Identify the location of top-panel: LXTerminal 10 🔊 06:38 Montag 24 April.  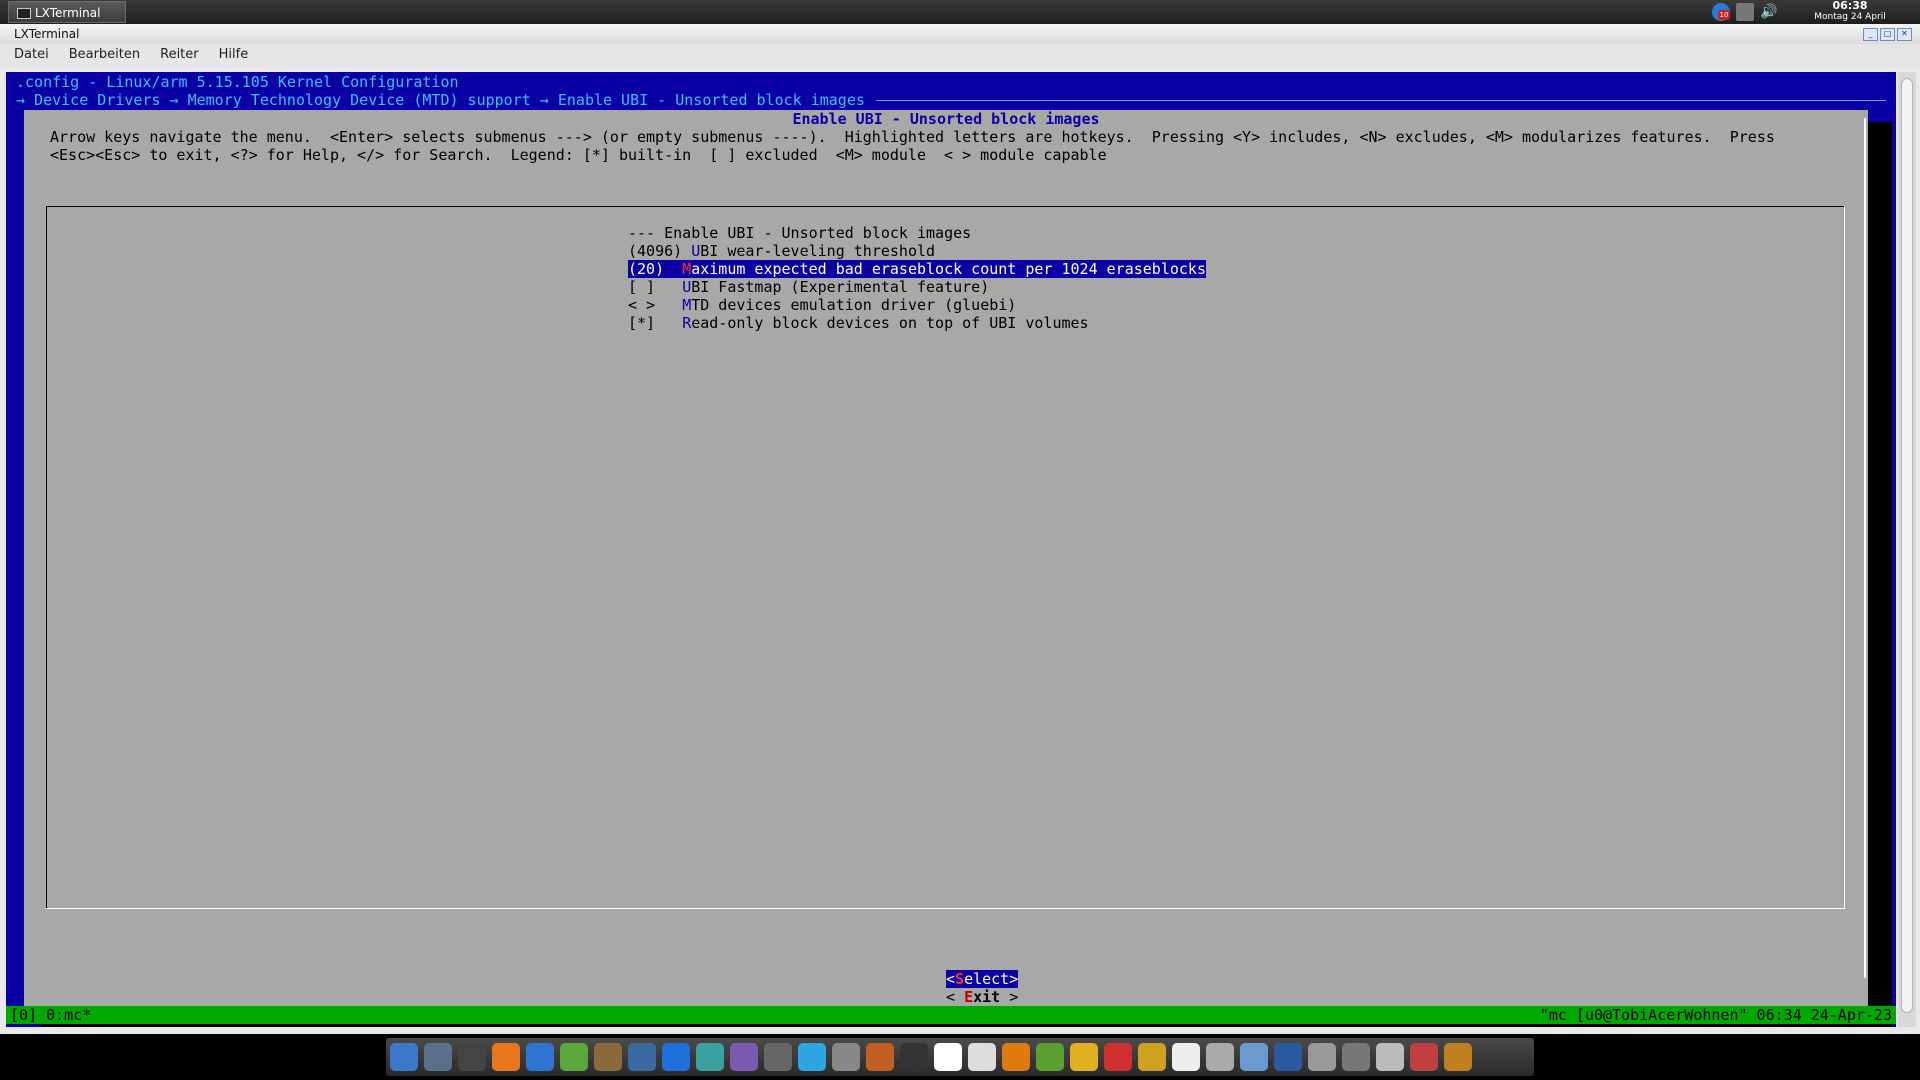
(960, 12).